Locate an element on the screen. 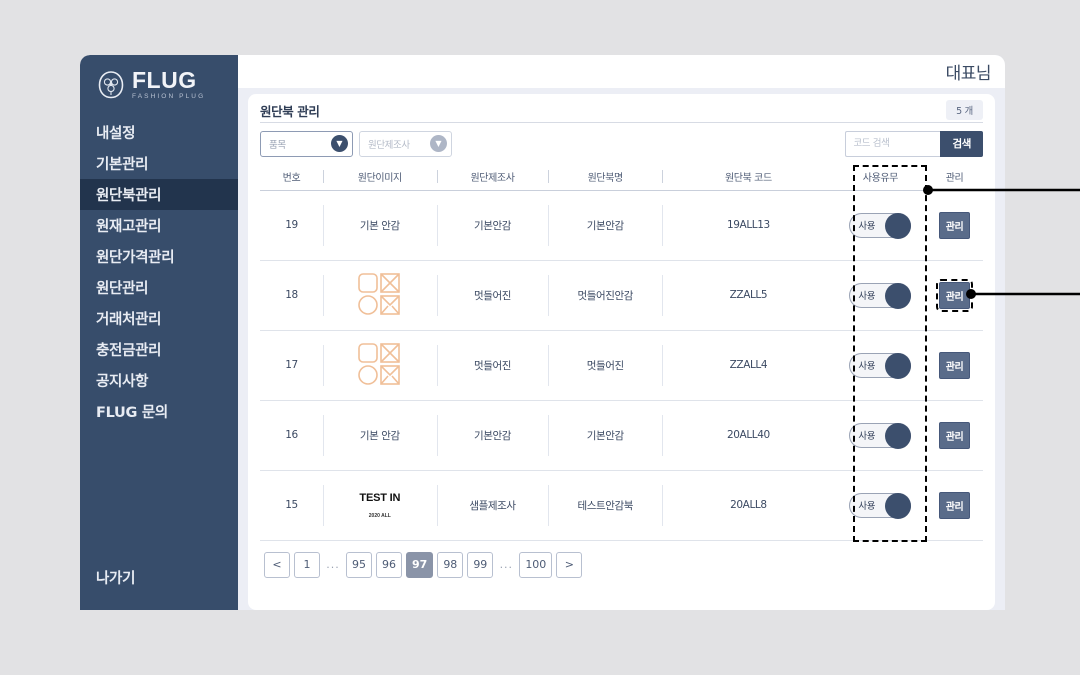  cell-code: 19ALL13 is located at coordinates (748, 225).